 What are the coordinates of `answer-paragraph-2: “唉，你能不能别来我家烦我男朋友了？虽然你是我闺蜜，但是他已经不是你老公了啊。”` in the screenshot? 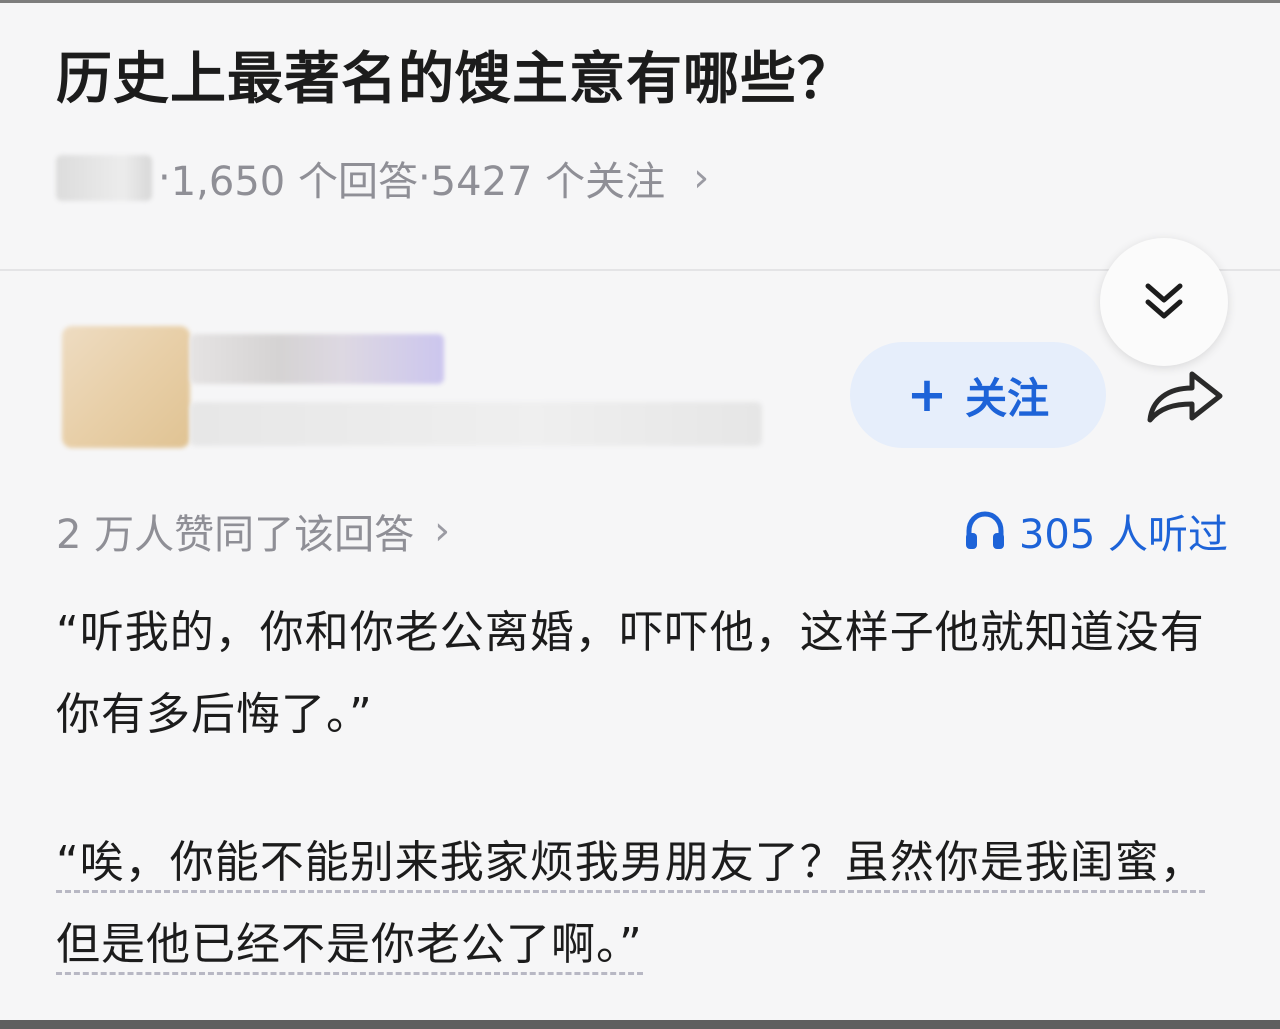 It's located at (641, 904).